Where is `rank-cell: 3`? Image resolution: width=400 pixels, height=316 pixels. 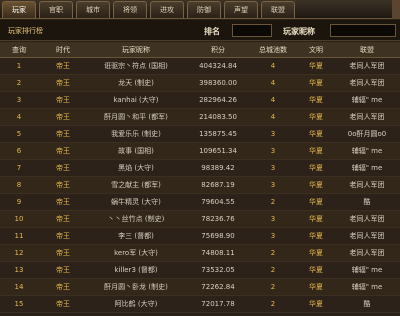 rank-cell: 3 is located at coordinates (19, 100).